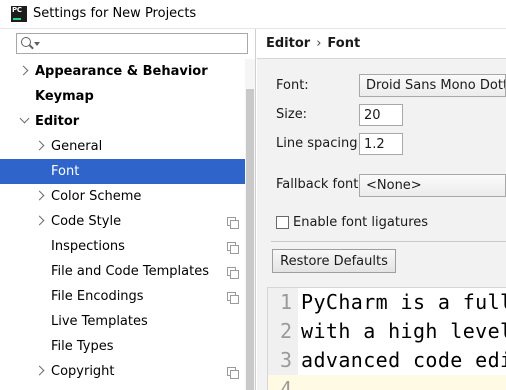  Describe the element at coordinates (130, 271) in the screenshot. I see `tree-item-label: File and Code Templates` at that location.